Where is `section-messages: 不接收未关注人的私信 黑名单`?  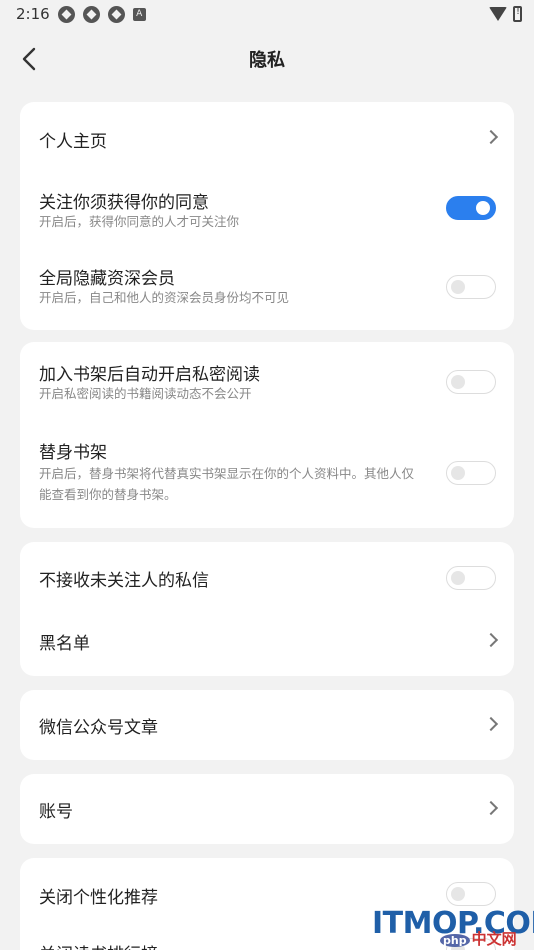 section-messages: 不接收未关注人的私信 黑名单 is located at coordinates (267, 609).